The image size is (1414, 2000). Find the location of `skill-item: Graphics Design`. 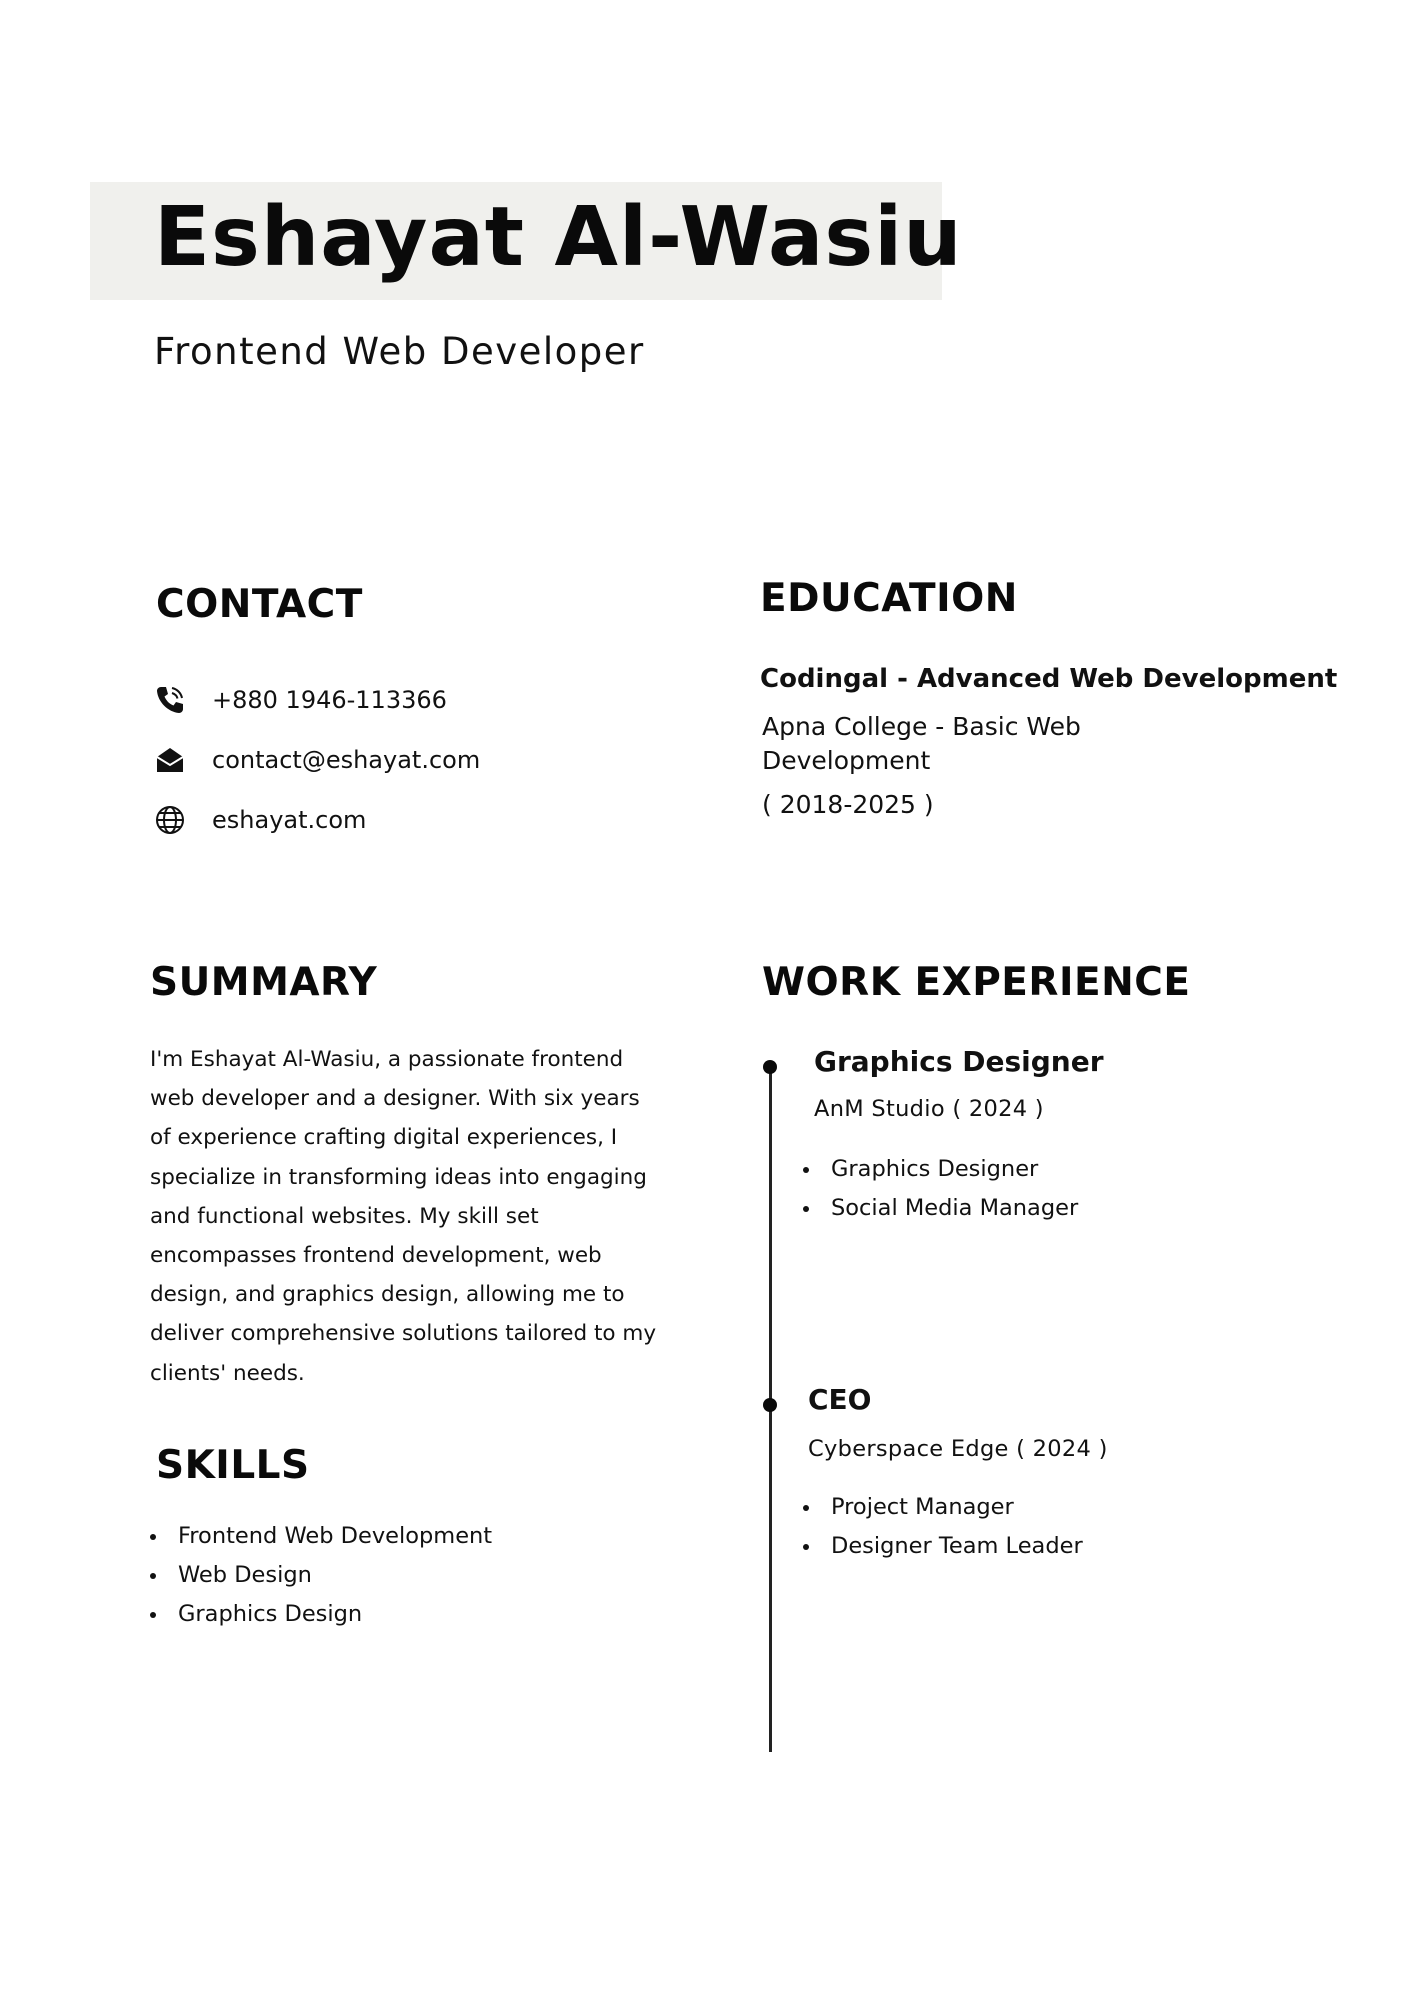

skill-item: Graphics Design is located at coordinates (321, 1614).